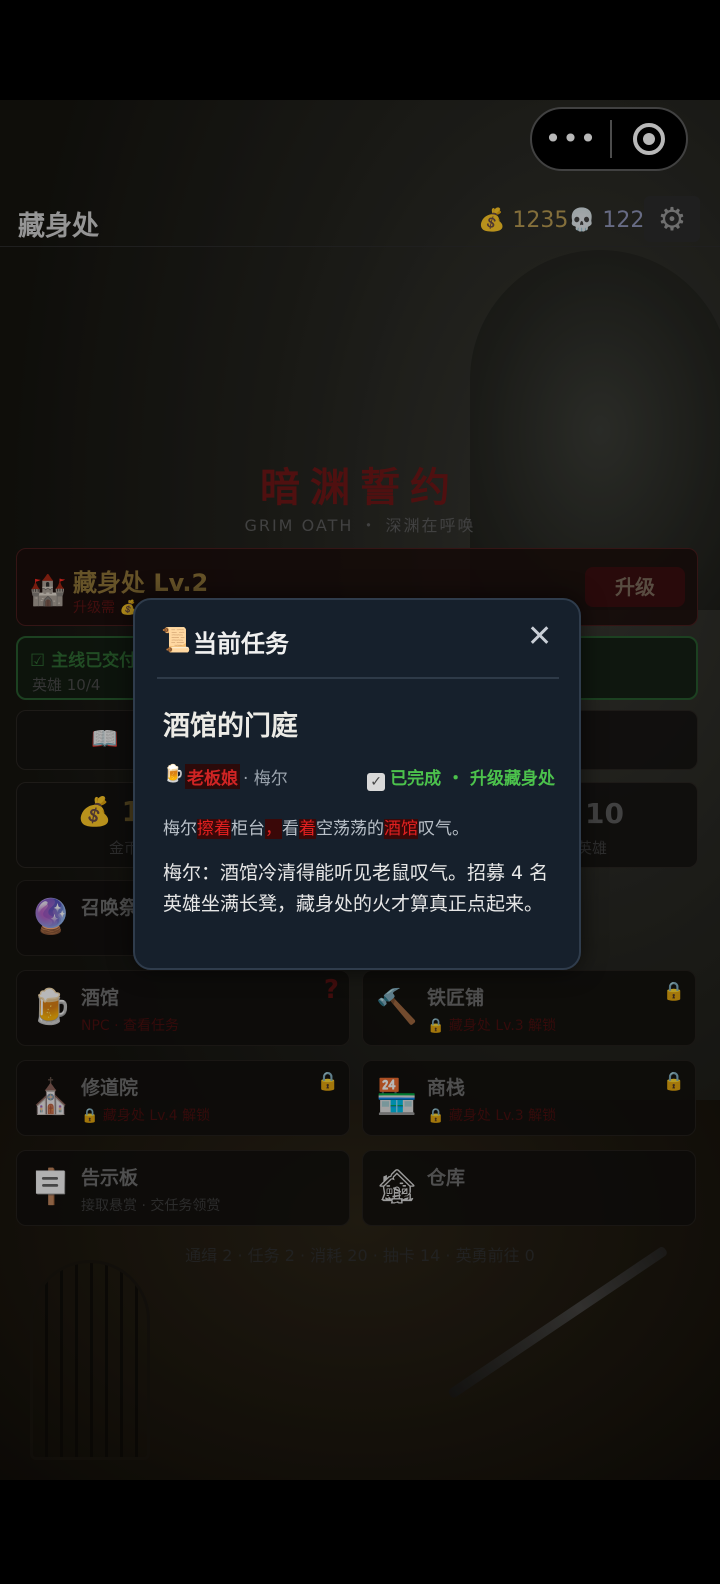 This screenshot has width=720, height=1584. I want to click on quest-narration: 梅尔擦着柜台，看着空荡荡的酒馆叹气。, so click(316, 829).